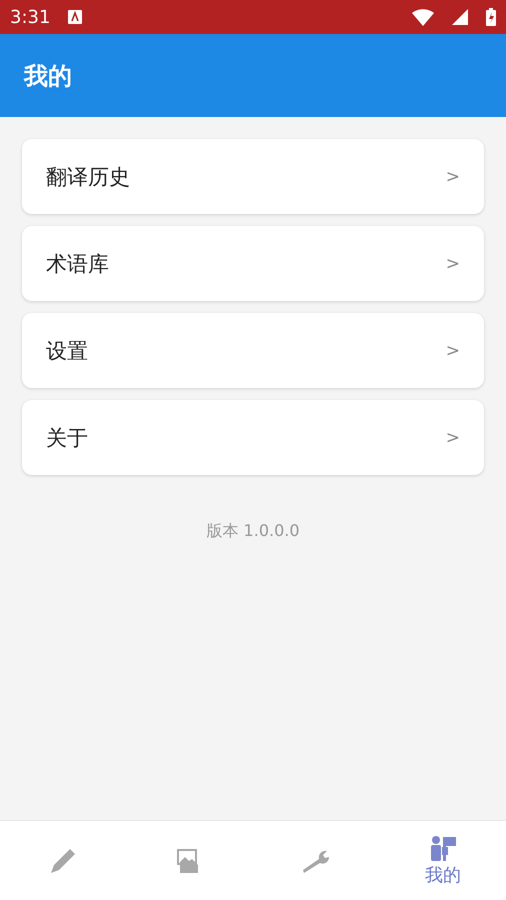 The height and width of the screenshot is (900, 506). What do you see at coordinates (253, 263) in the screenshot?
I see `menu-item: 术语库 >` at bounding box center [253, 263].